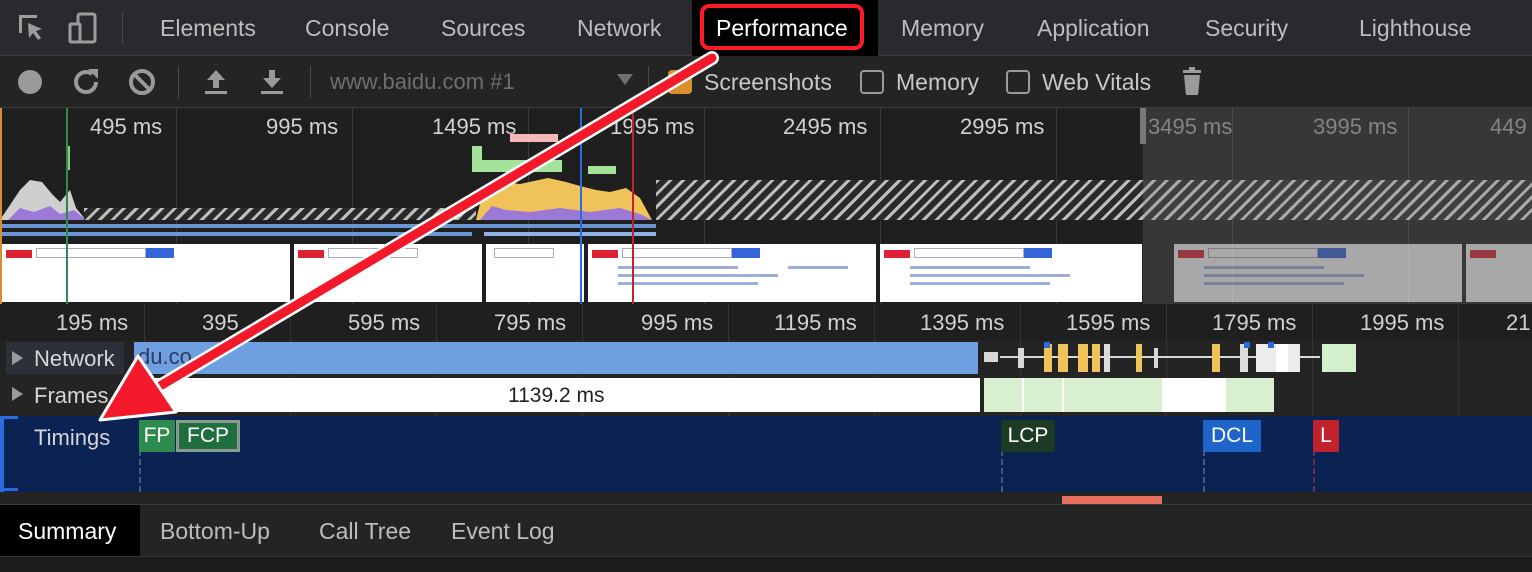 Image resolution: width=1532 pixels, height=572 pixels. Describe the element at coordinates (534, 138) in the screenshot. I see `long-task-marker` at that location.